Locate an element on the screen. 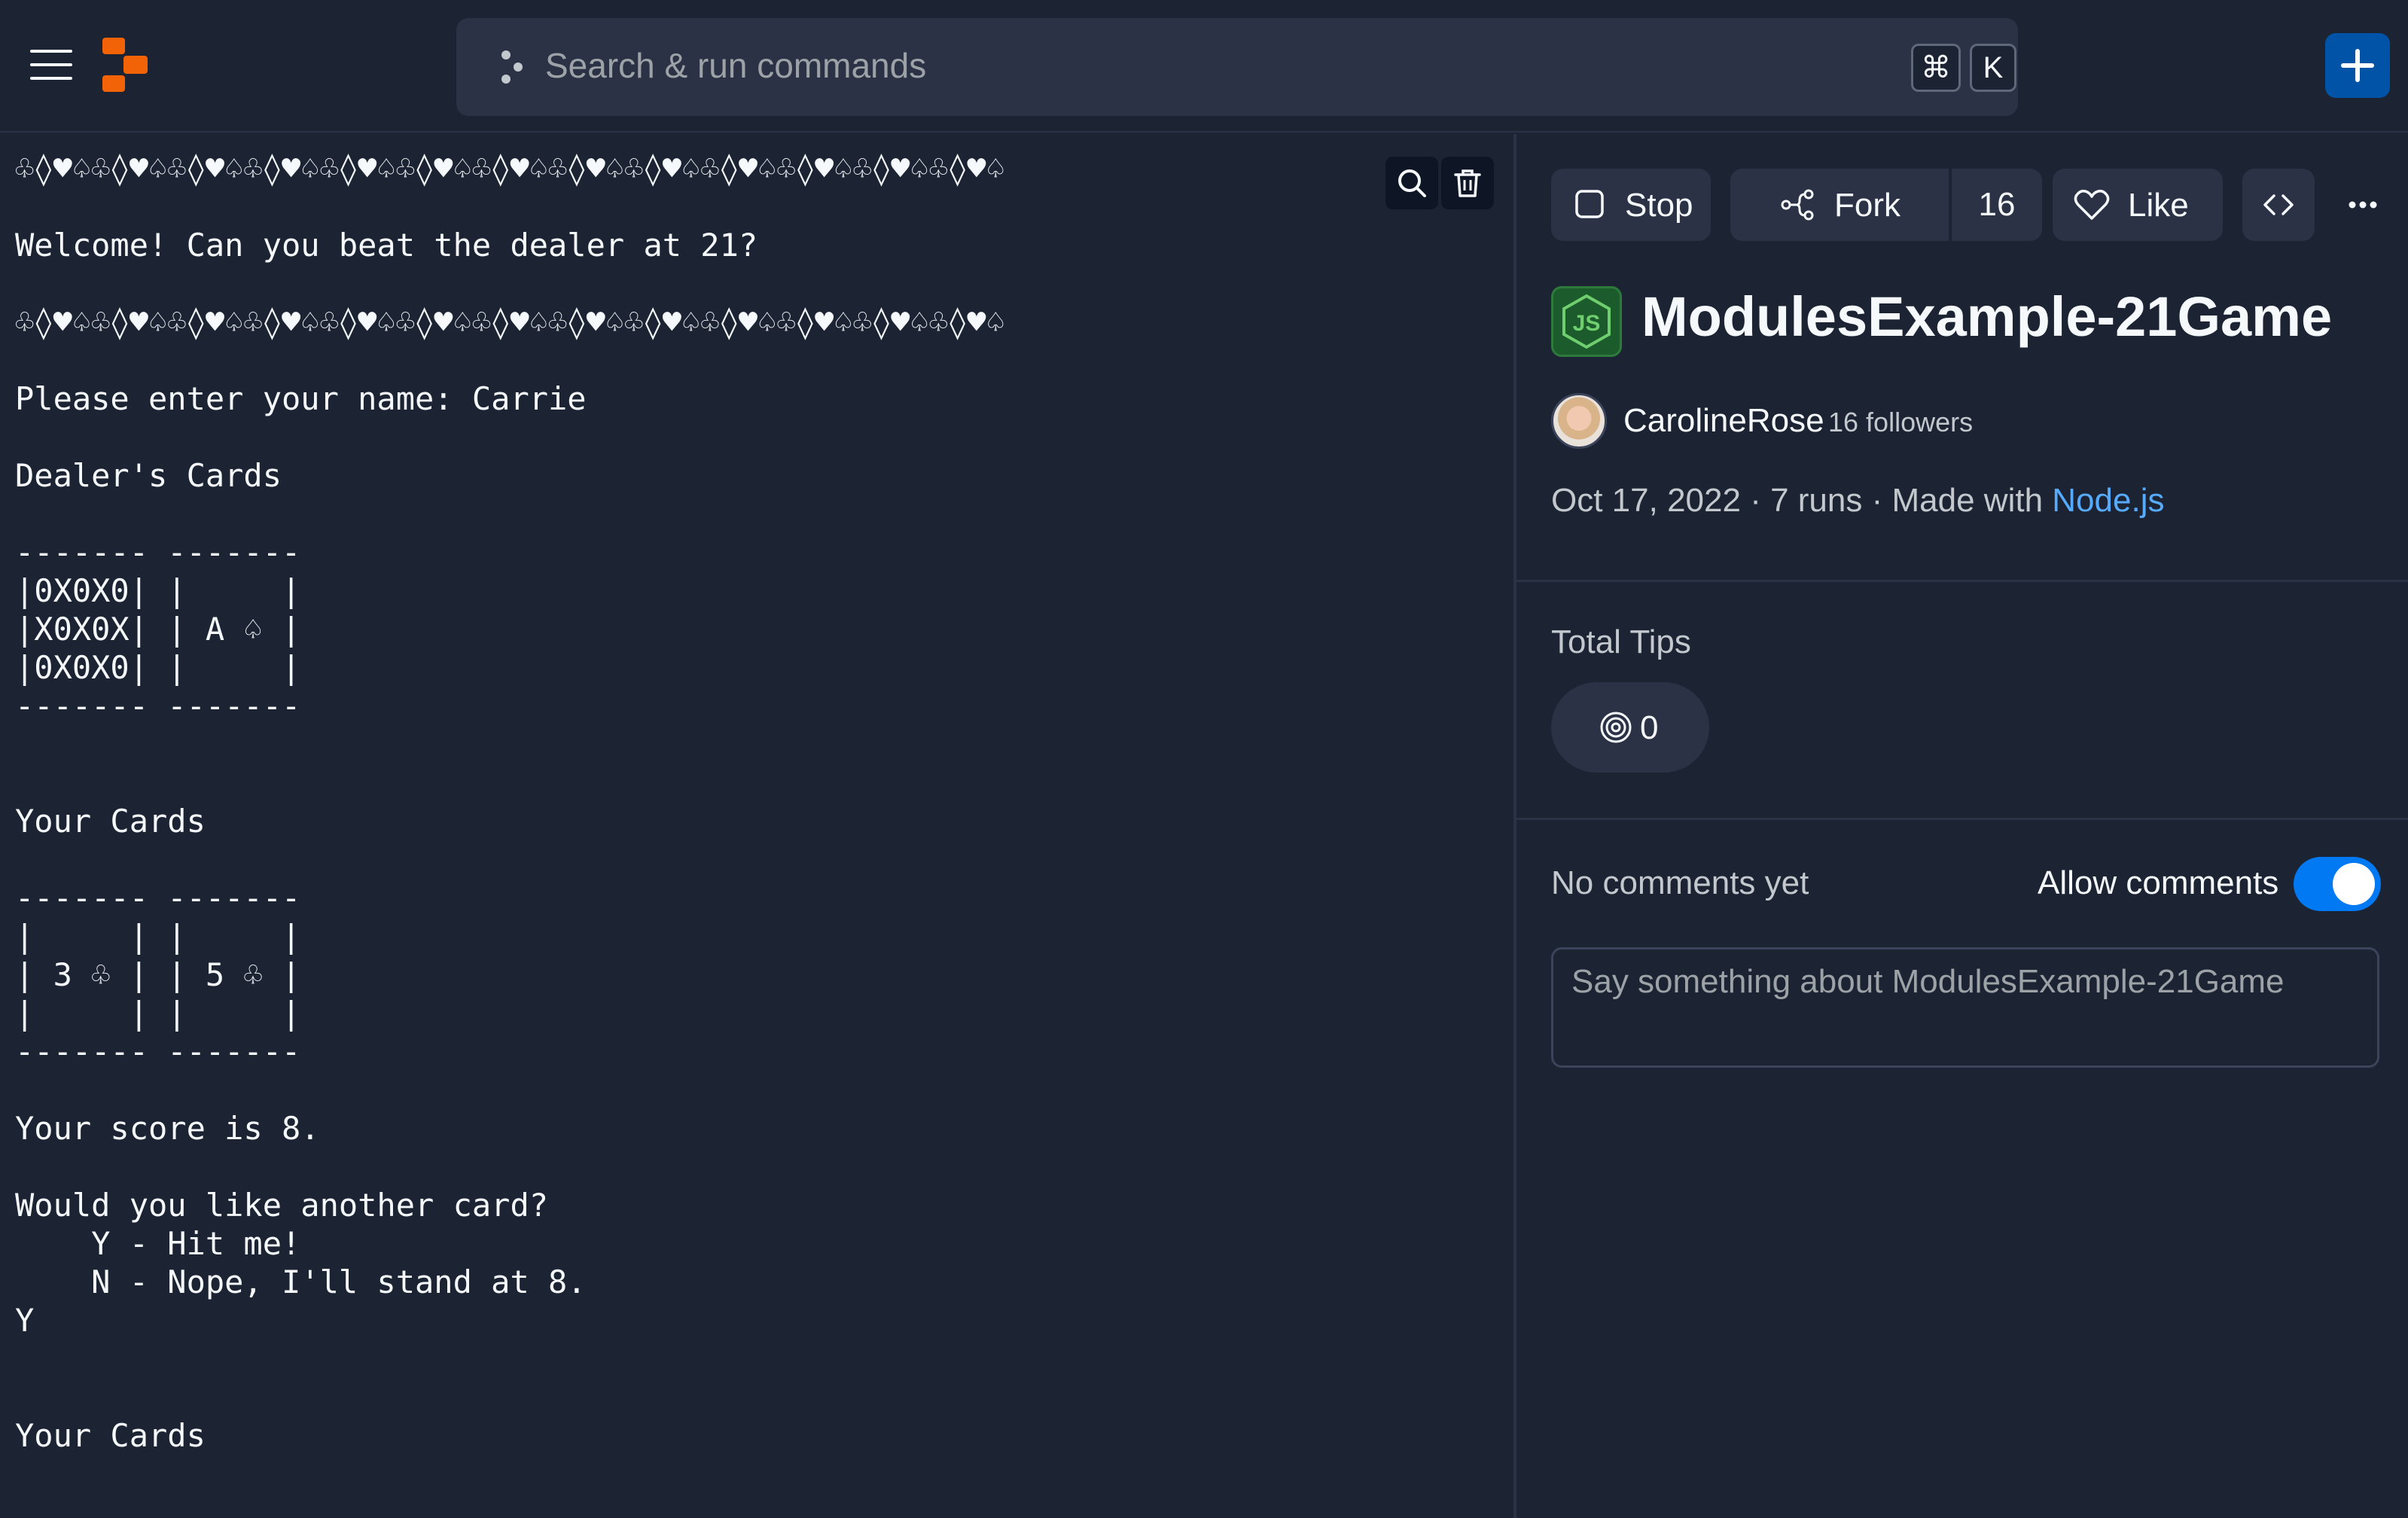 The width and height of the screenshot is (2408, 1518). total-tips-label: Total Tips is located at coordinates (1621, 641).